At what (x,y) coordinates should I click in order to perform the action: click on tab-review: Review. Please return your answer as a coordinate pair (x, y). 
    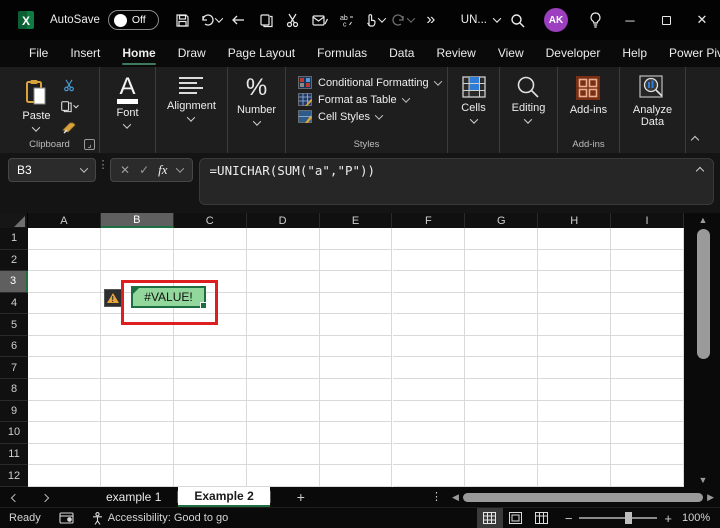
    Looking at the image, I should click on (455, 53).